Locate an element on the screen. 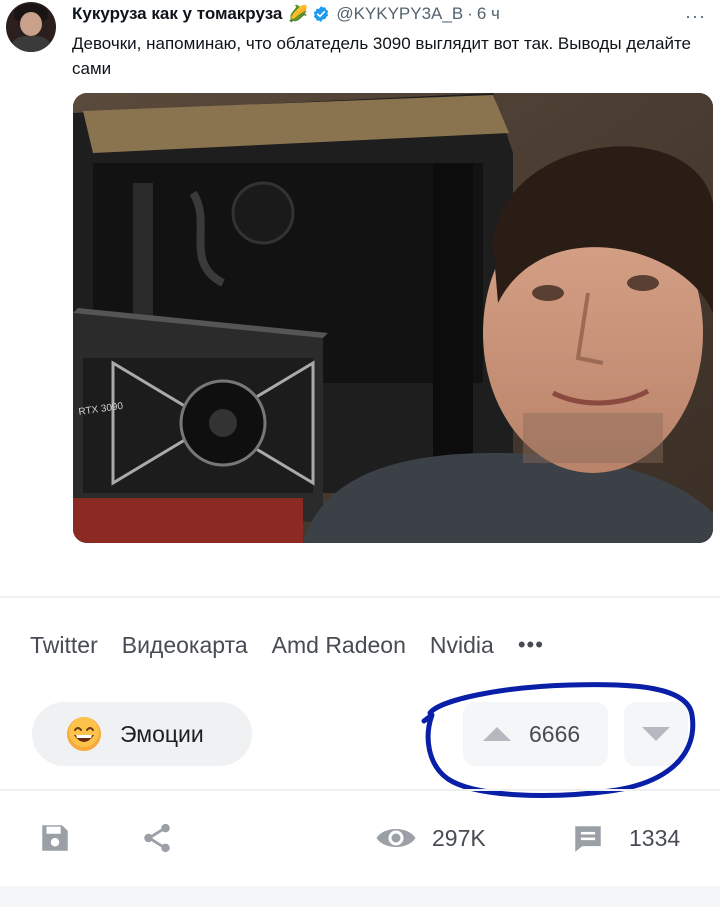  gpu-card is located at coordinates (200, 415).